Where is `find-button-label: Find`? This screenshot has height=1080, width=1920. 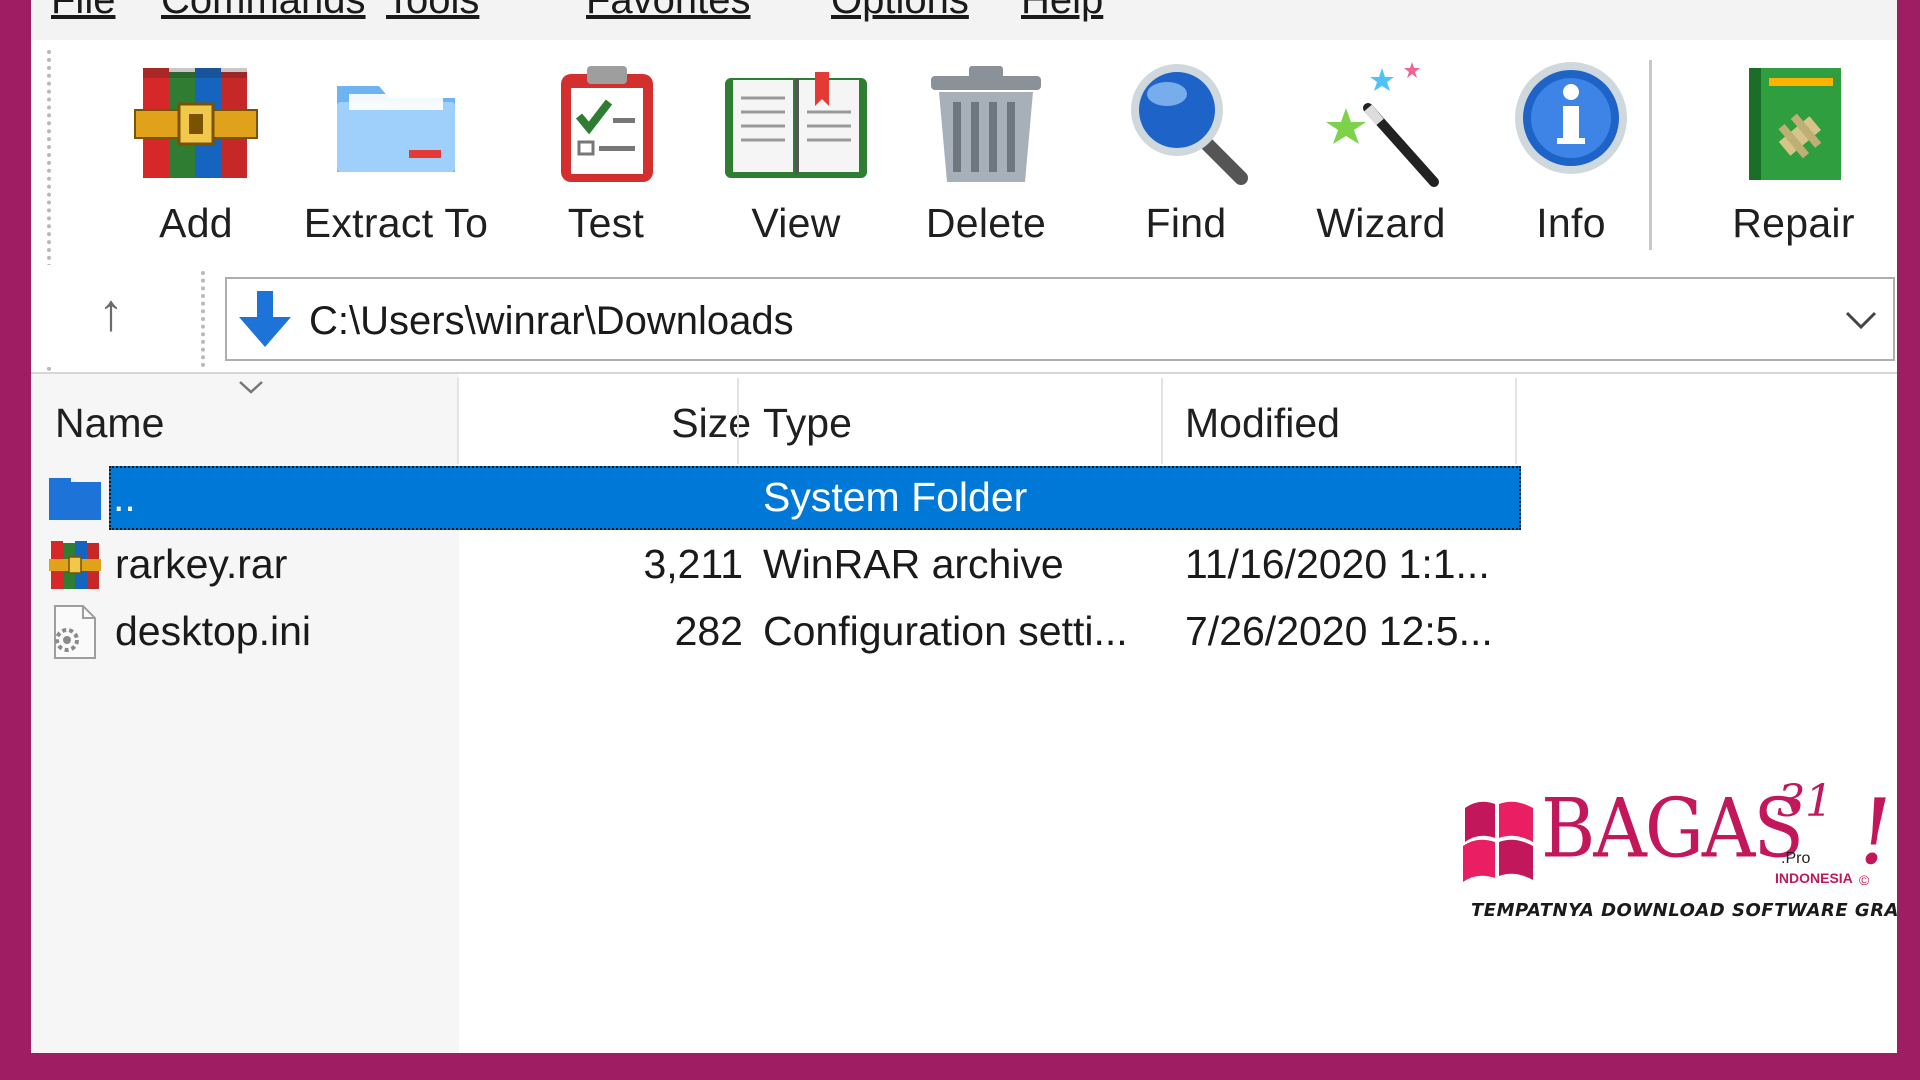
find-button-label: Find is located at coordinates (1186, 223).